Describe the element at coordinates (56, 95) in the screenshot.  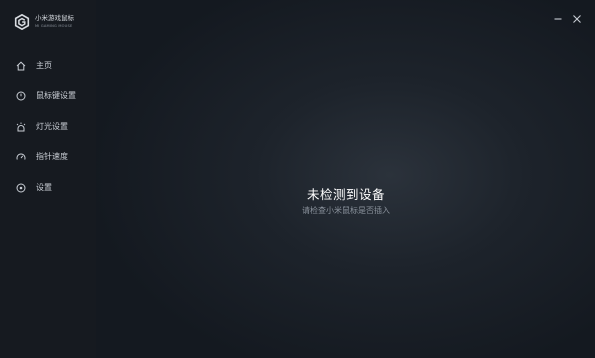
I see `sidebar-item-label: 鼠标键设置` at that location.